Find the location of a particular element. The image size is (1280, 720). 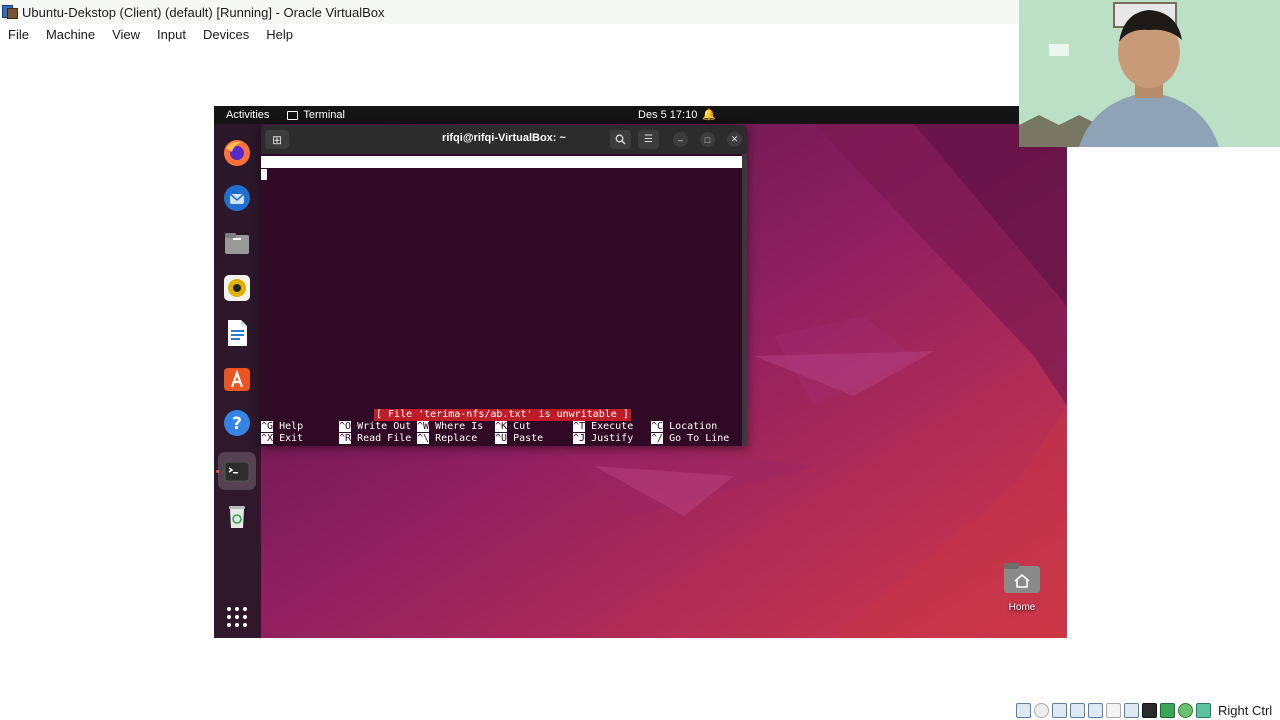

shortcut-label: Exit is located at coordinates (291, 438).